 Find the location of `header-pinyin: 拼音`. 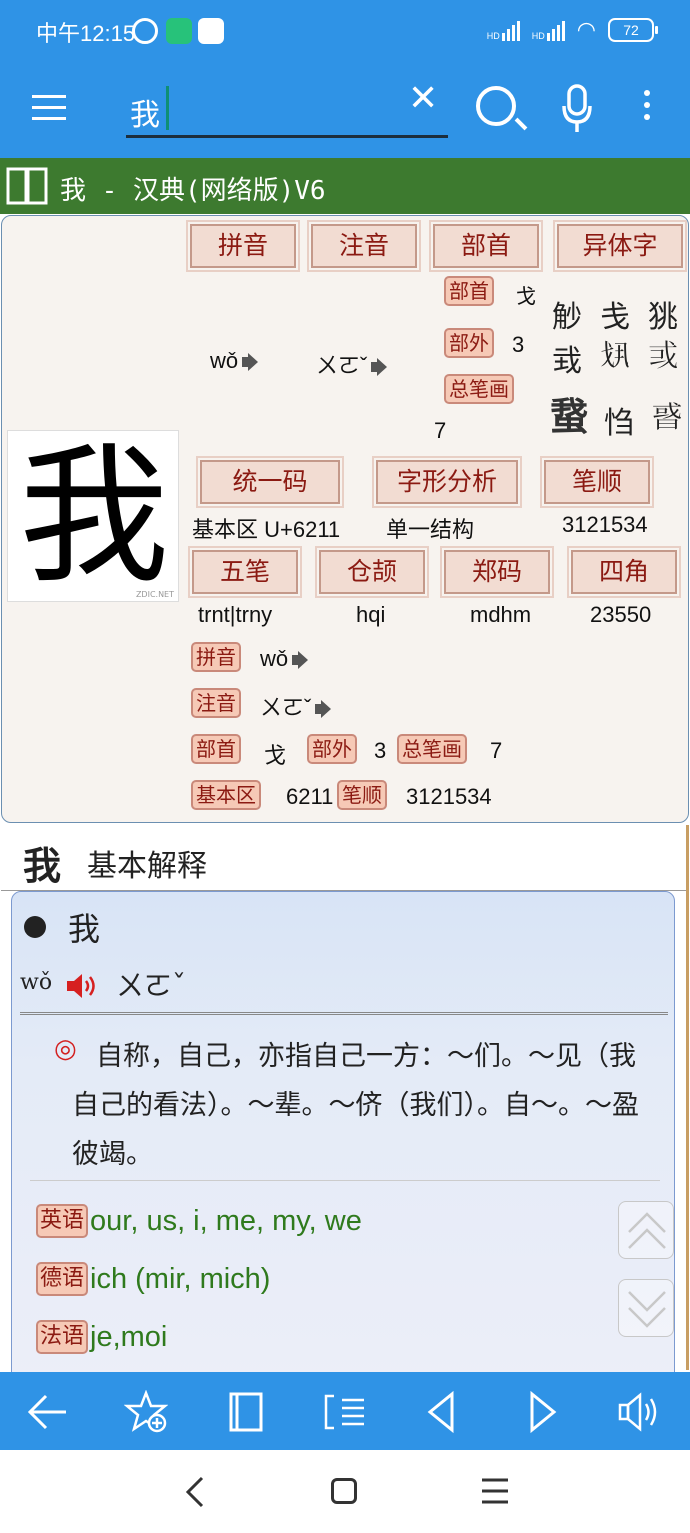

header-pinyin: 拼音 is located at coordinates (243, 246).